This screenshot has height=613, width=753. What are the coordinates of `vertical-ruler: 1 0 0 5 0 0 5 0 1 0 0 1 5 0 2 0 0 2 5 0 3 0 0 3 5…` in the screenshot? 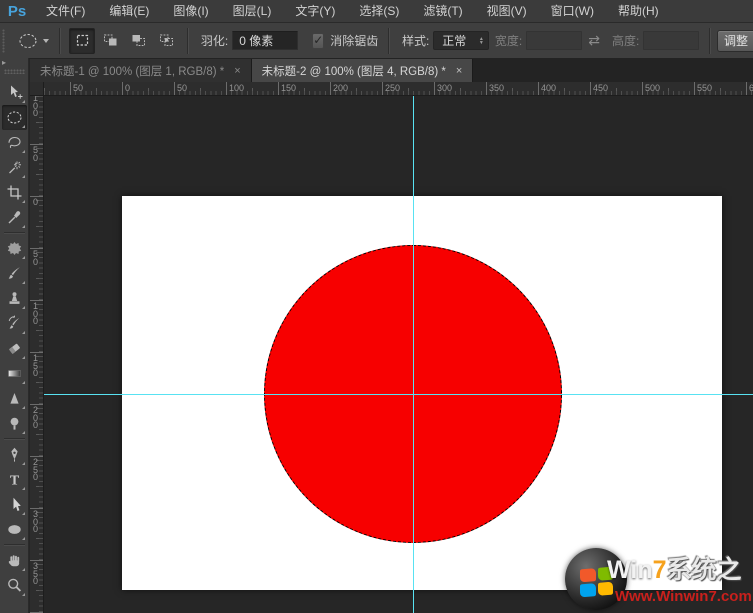 It's located at (37, 354).